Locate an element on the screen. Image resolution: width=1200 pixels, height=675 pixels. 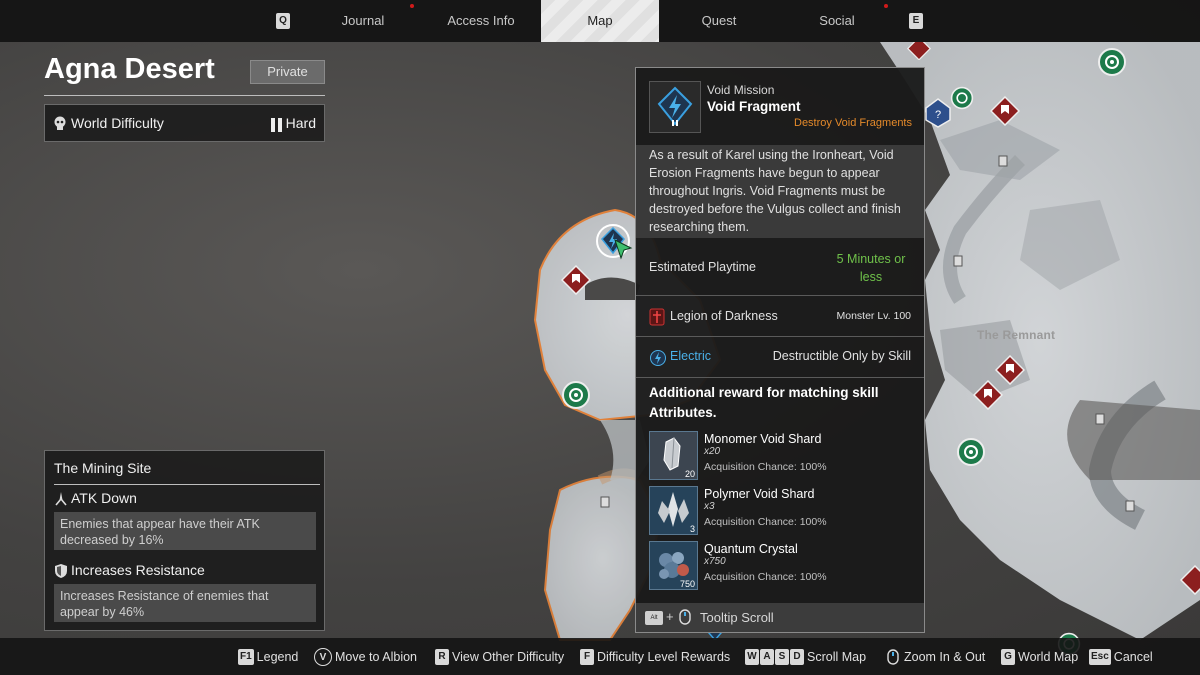
reward-quantity-badge: 20 is located at coordinates (689, 474).